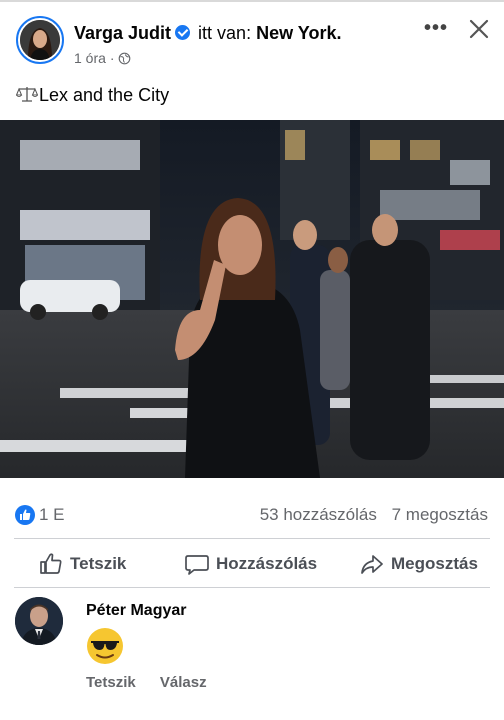 This screenshot has height=720, width=504. What do you see at coordinates (372, 564) in the screenshot?
I see `share-arrow-icon` at bounding box center [372, 564].